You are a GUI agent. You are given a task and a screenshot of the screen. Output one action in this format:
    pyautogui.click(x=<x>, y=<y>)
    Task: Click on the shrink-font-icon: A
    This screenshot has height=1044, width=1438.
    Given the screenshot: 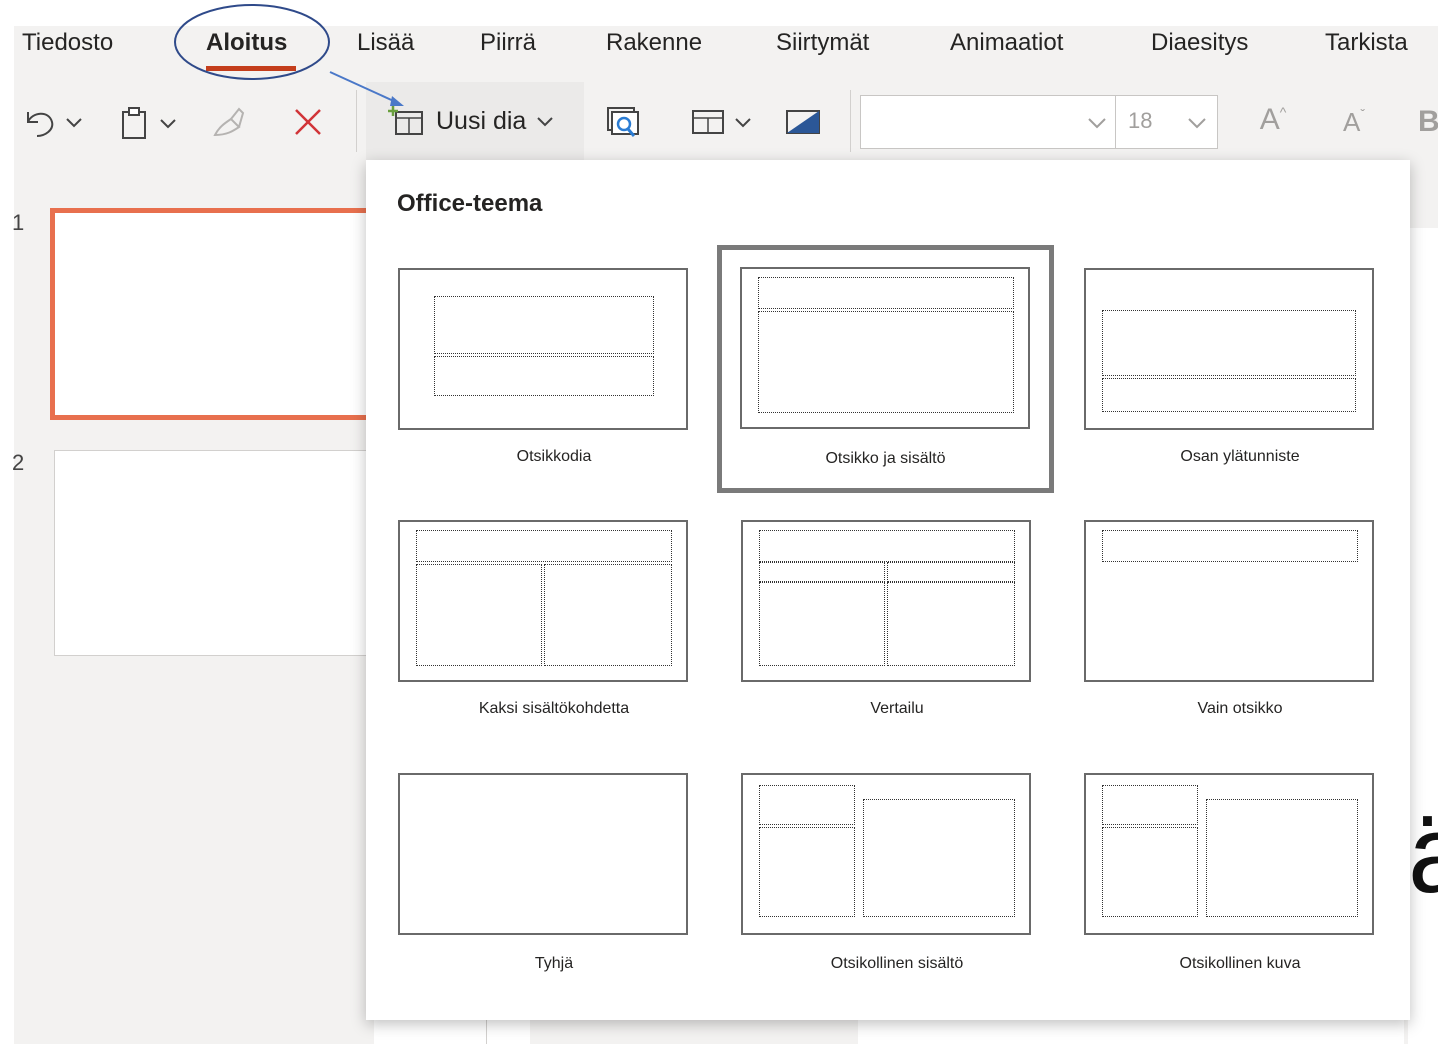 What is the action you would take?
    pyautogui.click(x=1351, y=121)
    